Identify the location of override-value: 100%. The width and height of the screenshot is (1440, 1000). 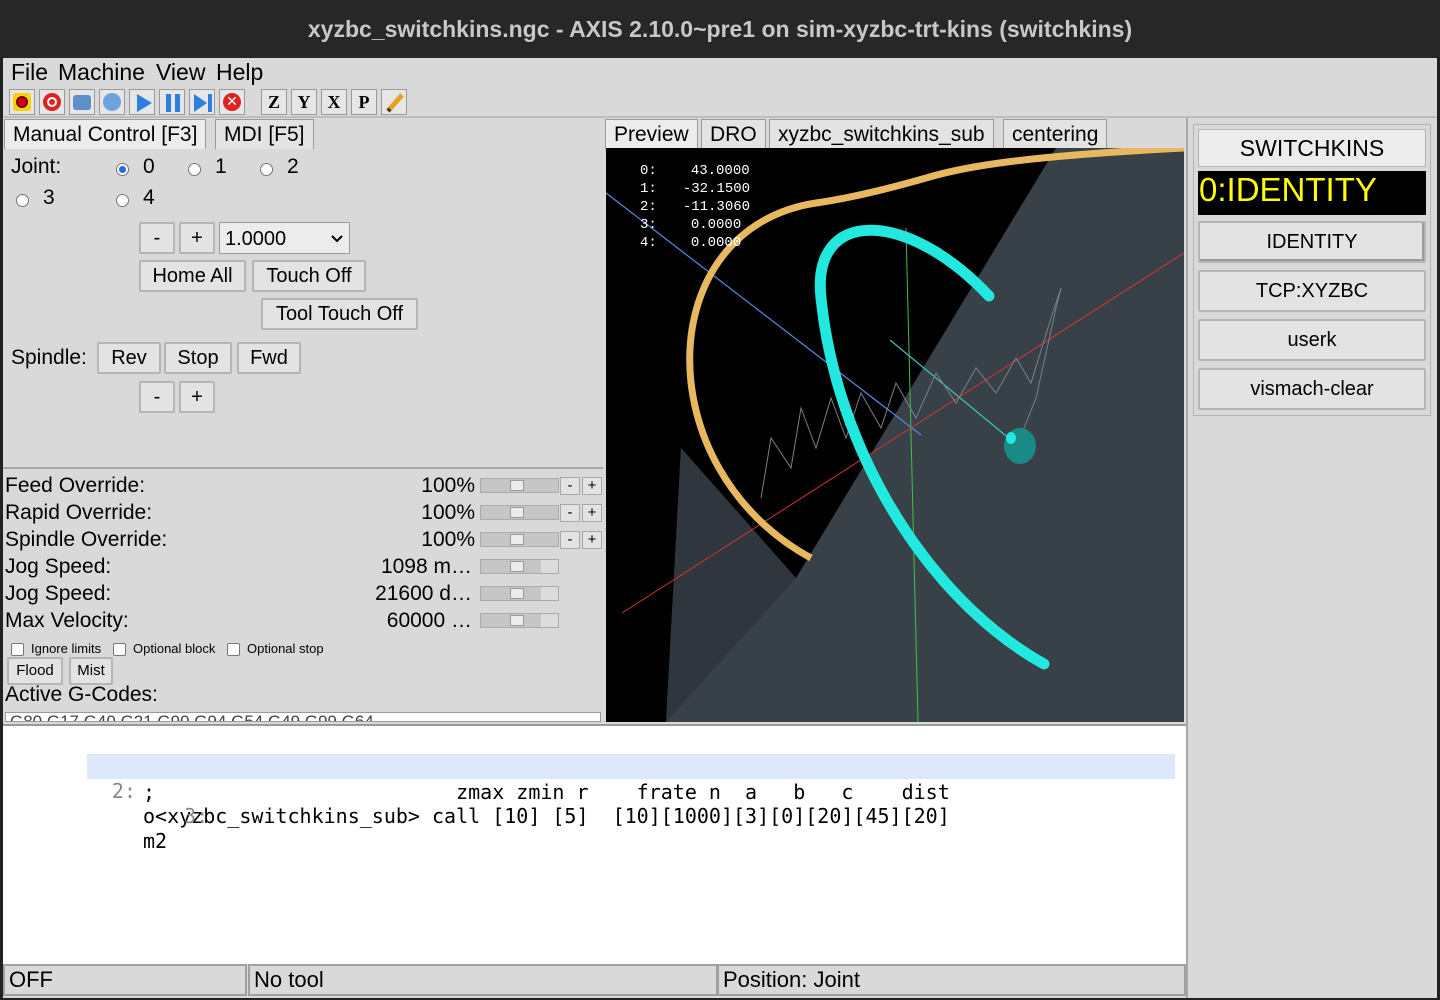
(448, 512).